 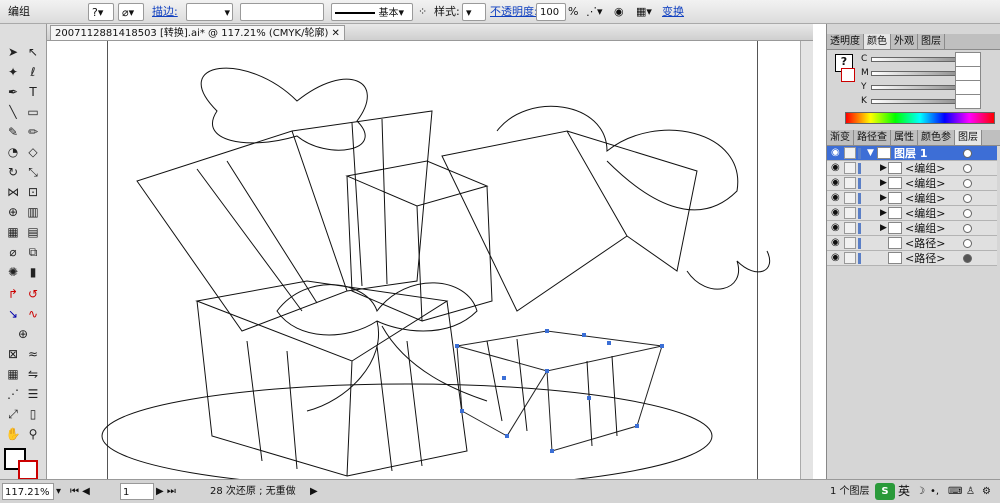 What do you see at coordinates (13, 434) in the screenshot?
I see `hand-tool-icon: ✋` at bounding box center [13, 434].